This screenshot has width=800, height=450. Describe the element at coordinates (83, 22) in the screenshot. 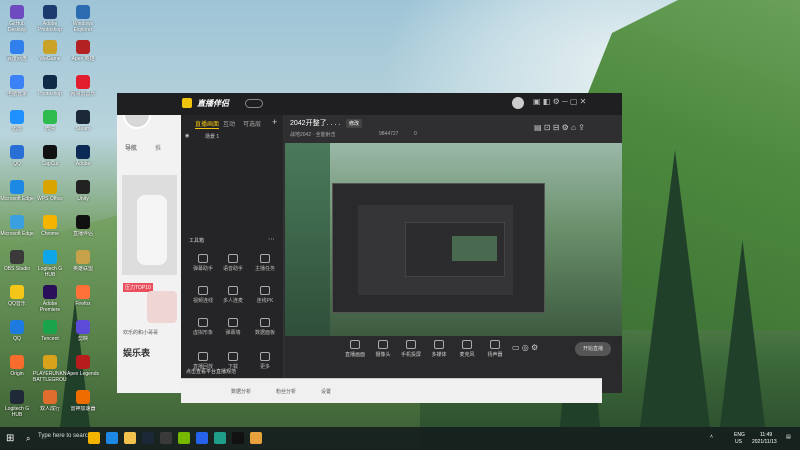

I see `desktop-icon: Windows Explorer` at that location.